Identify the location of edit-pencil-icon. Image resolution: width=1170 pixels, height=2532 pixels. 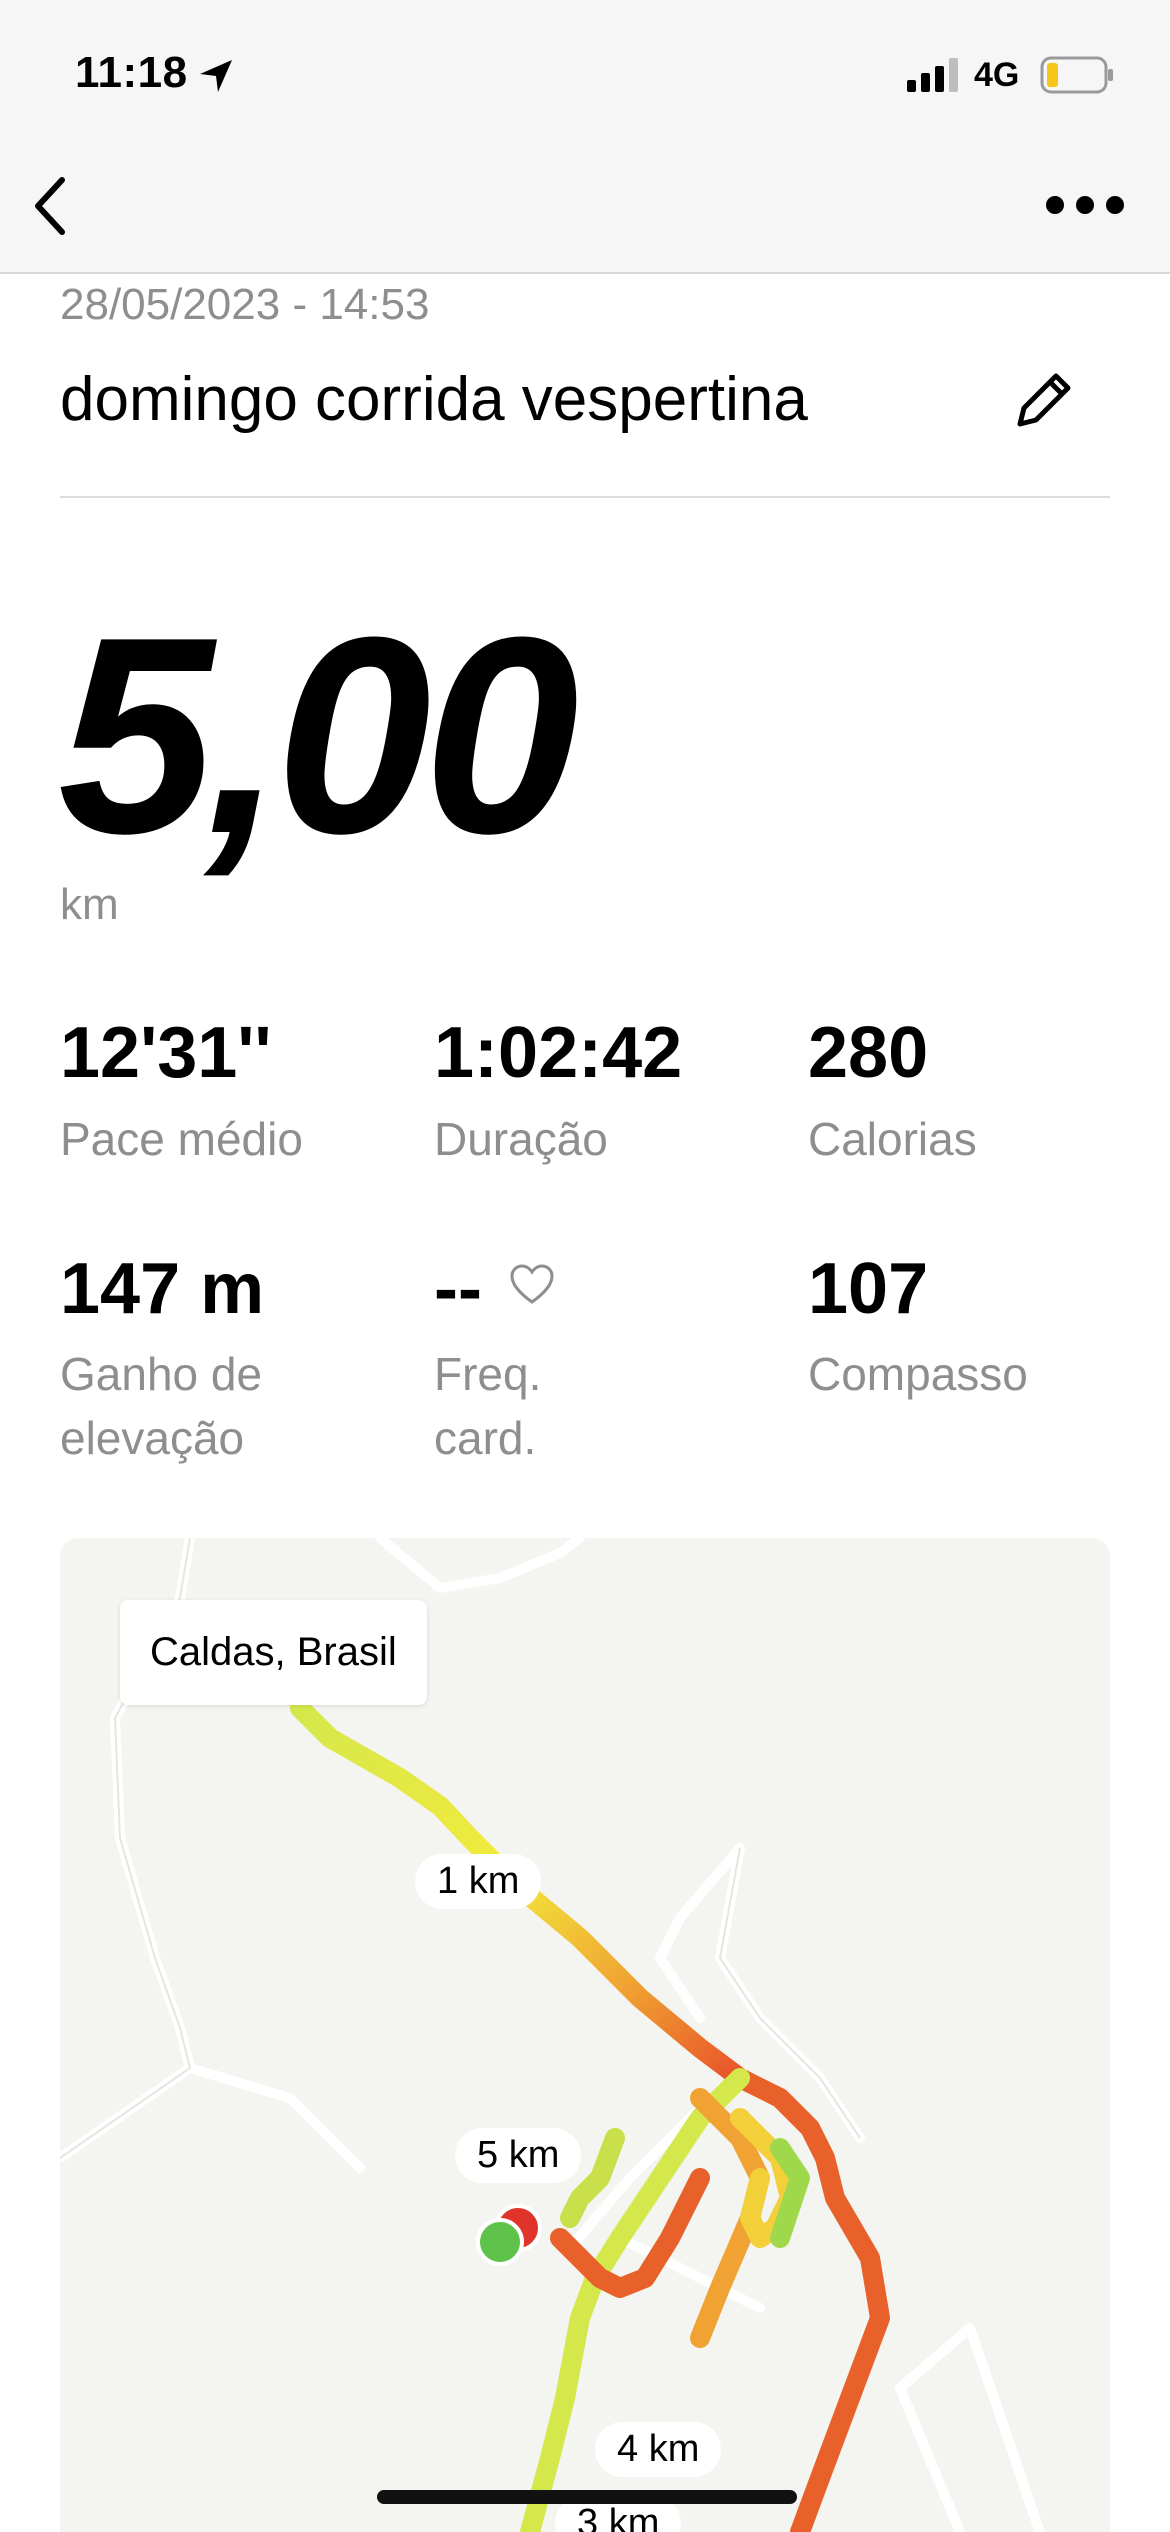
(1045, 399).